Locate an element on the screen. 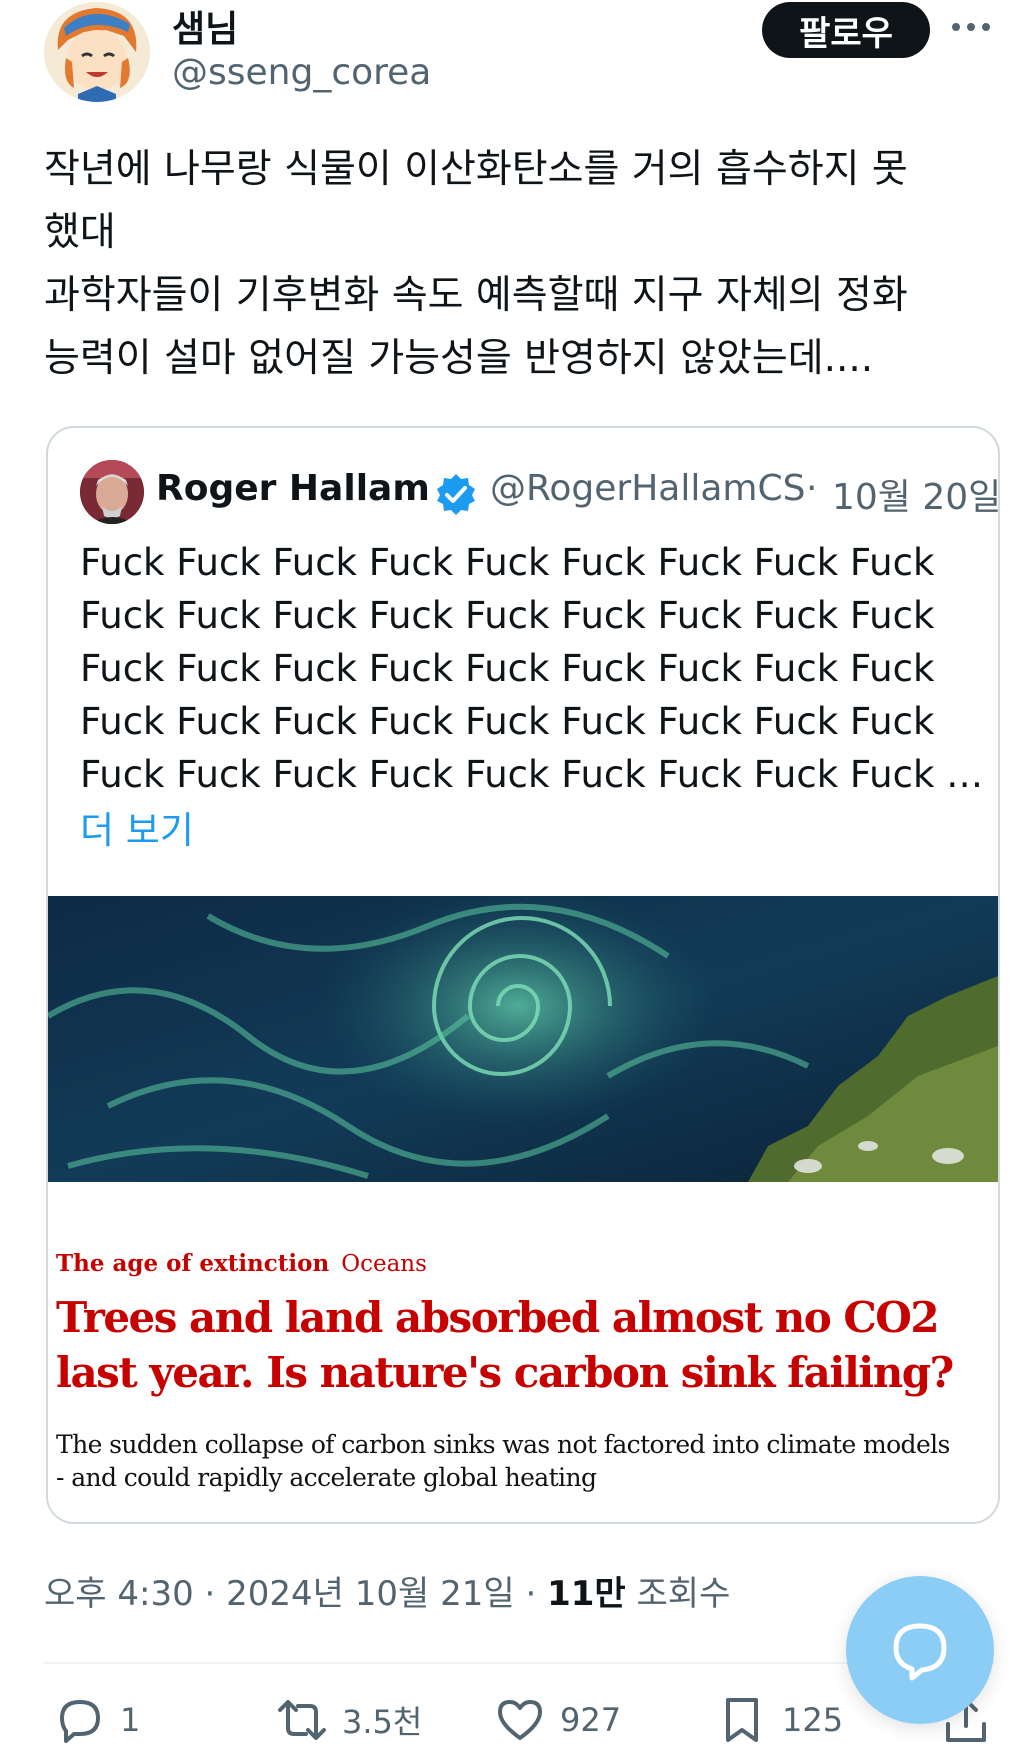 Image resolution: width=1024 pixels, height=1754 pixels. view-label: 조회수 is located at coordinates (683, 1594).